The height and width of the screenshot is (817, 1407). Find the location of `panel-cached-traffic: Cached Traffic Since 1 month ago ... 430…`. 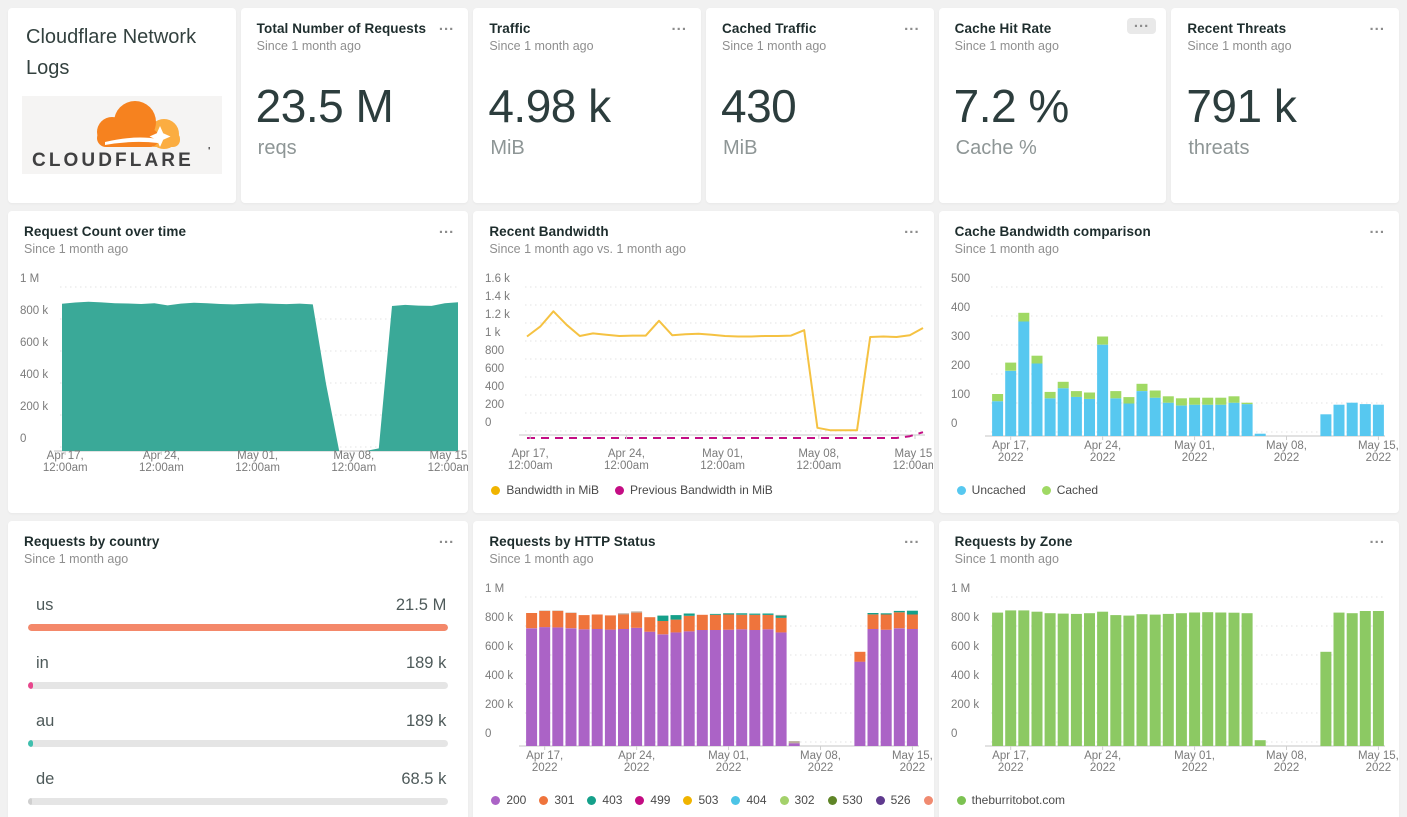

panel-cached-traffic: Cached Traffic Since 1 month ago ... 430… is located at coordinates (820, 105).